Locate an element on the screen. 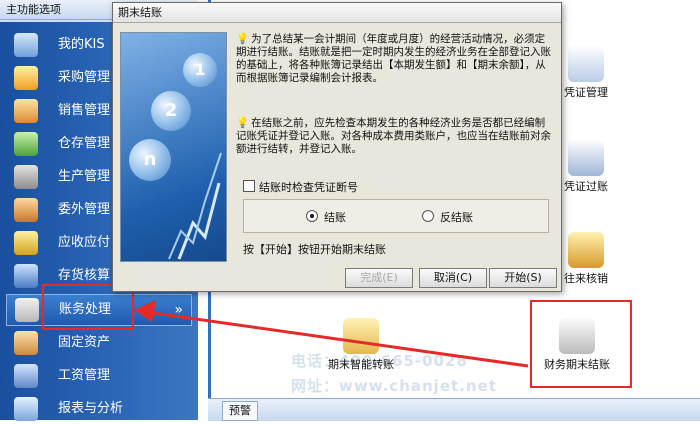 The width and height of the screenshot is (700, 424). cost-accounting-icon is located at coordinates (26, 276).